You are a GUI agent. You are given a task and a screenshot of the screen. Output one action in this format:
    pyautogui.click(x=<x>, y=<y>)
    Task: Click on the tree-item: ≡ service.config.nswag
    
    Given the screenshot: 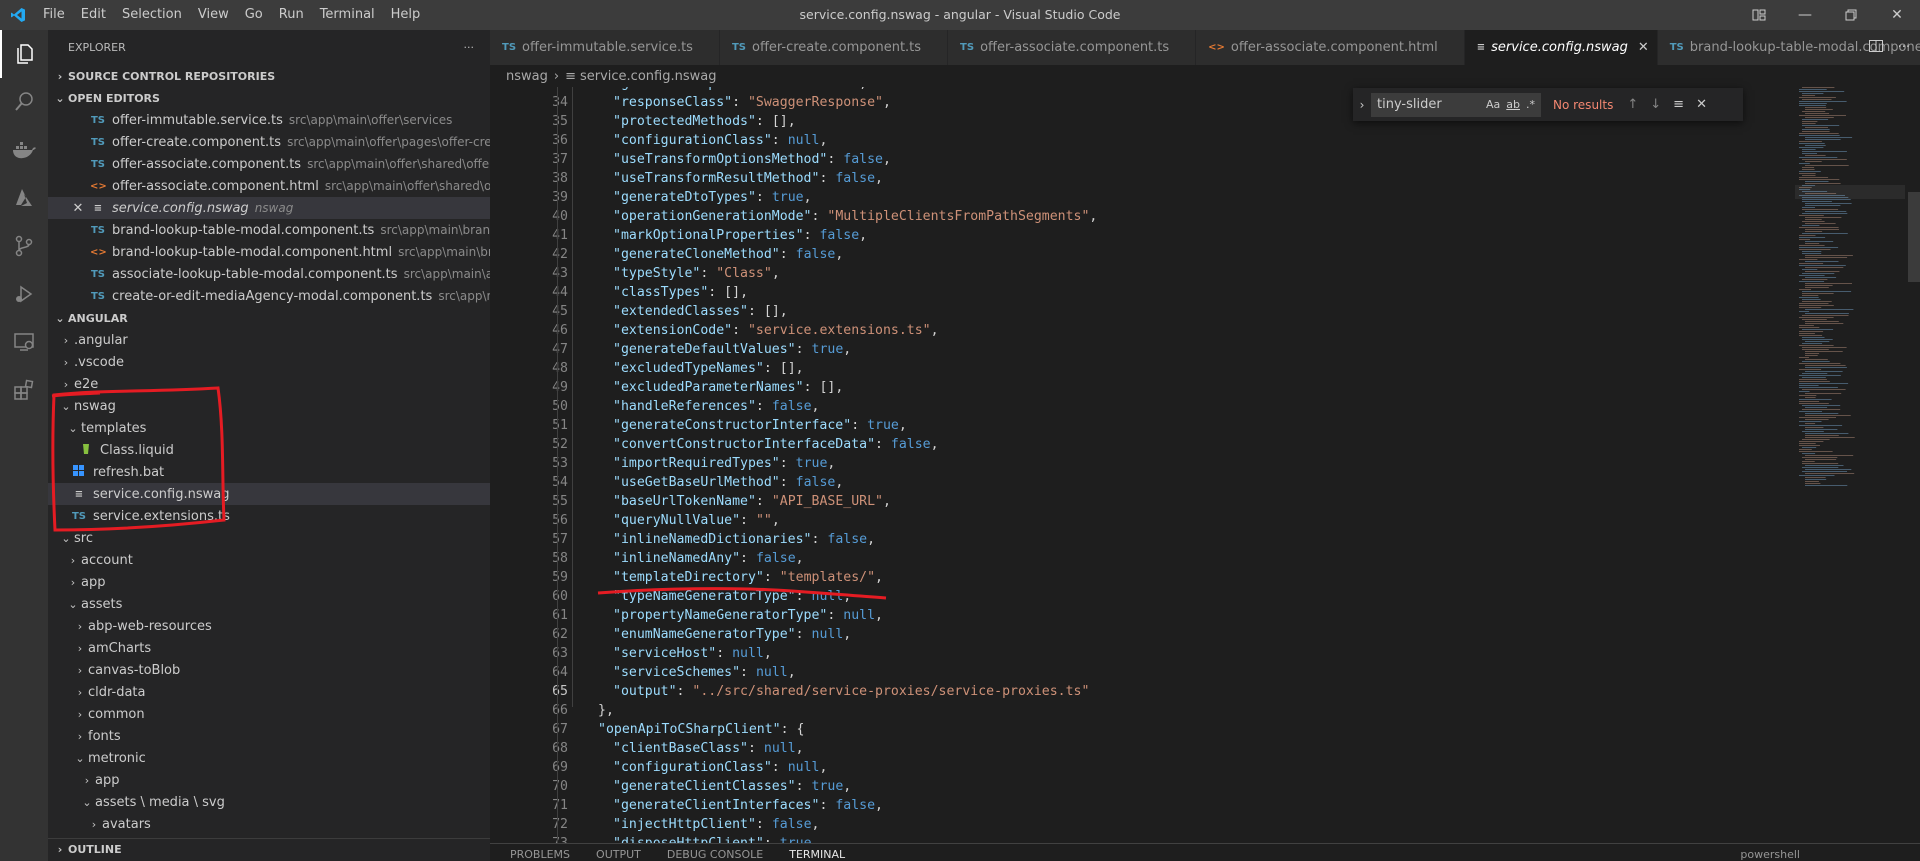 What is the action you would take?
    pyautogui.click(x=269, y=494)
    